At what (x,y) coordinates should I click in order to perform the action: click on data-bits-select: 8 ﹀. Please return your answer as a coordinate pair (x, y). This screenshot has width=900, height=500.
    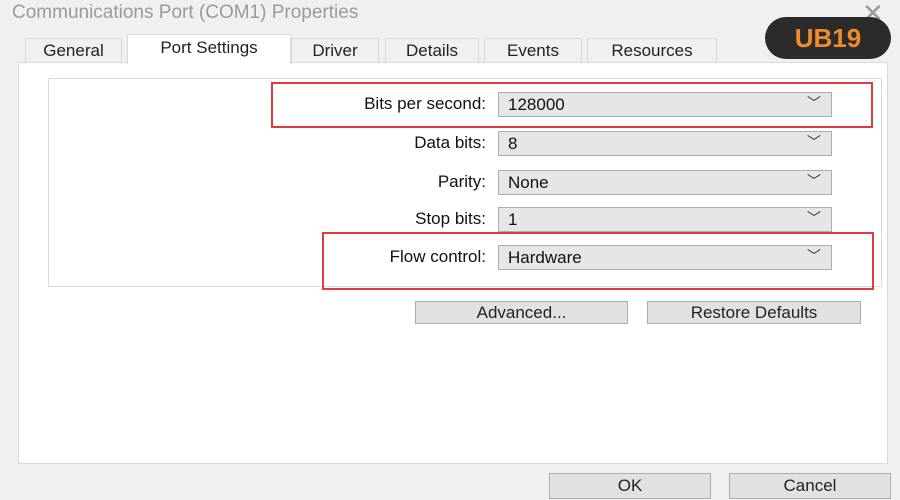
    Looking at the image, I should click on (665, 143).